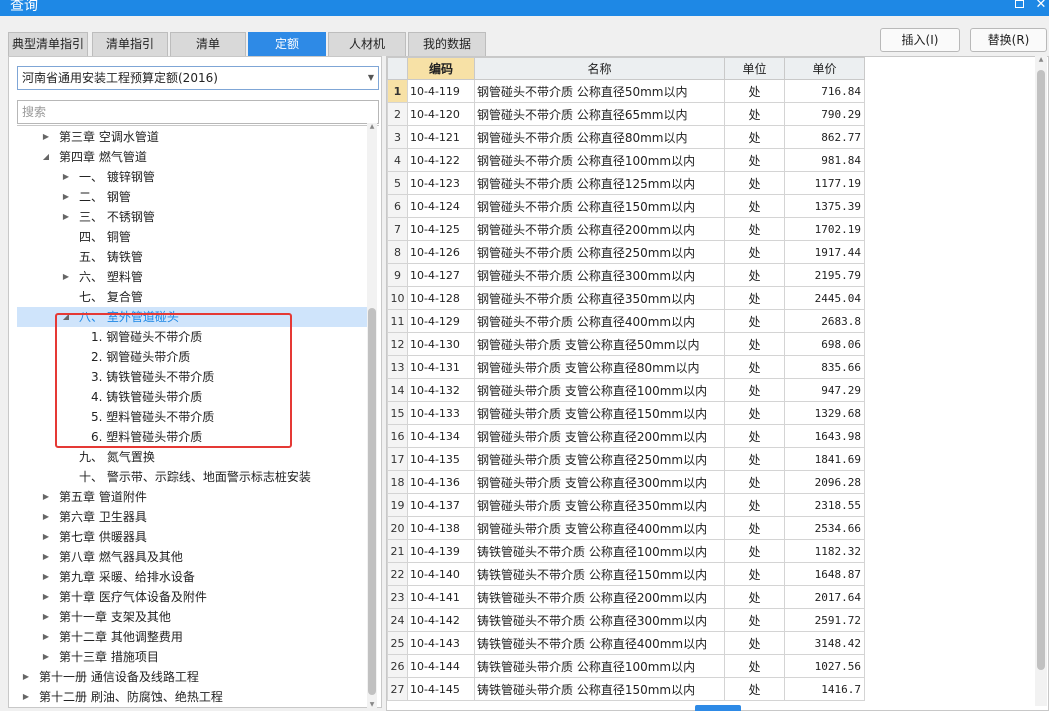  I want to click on table-row: 1 10-4-119 钢管碰头不带介质 公称直径50mm以内处 716.84, so click(626, 91).